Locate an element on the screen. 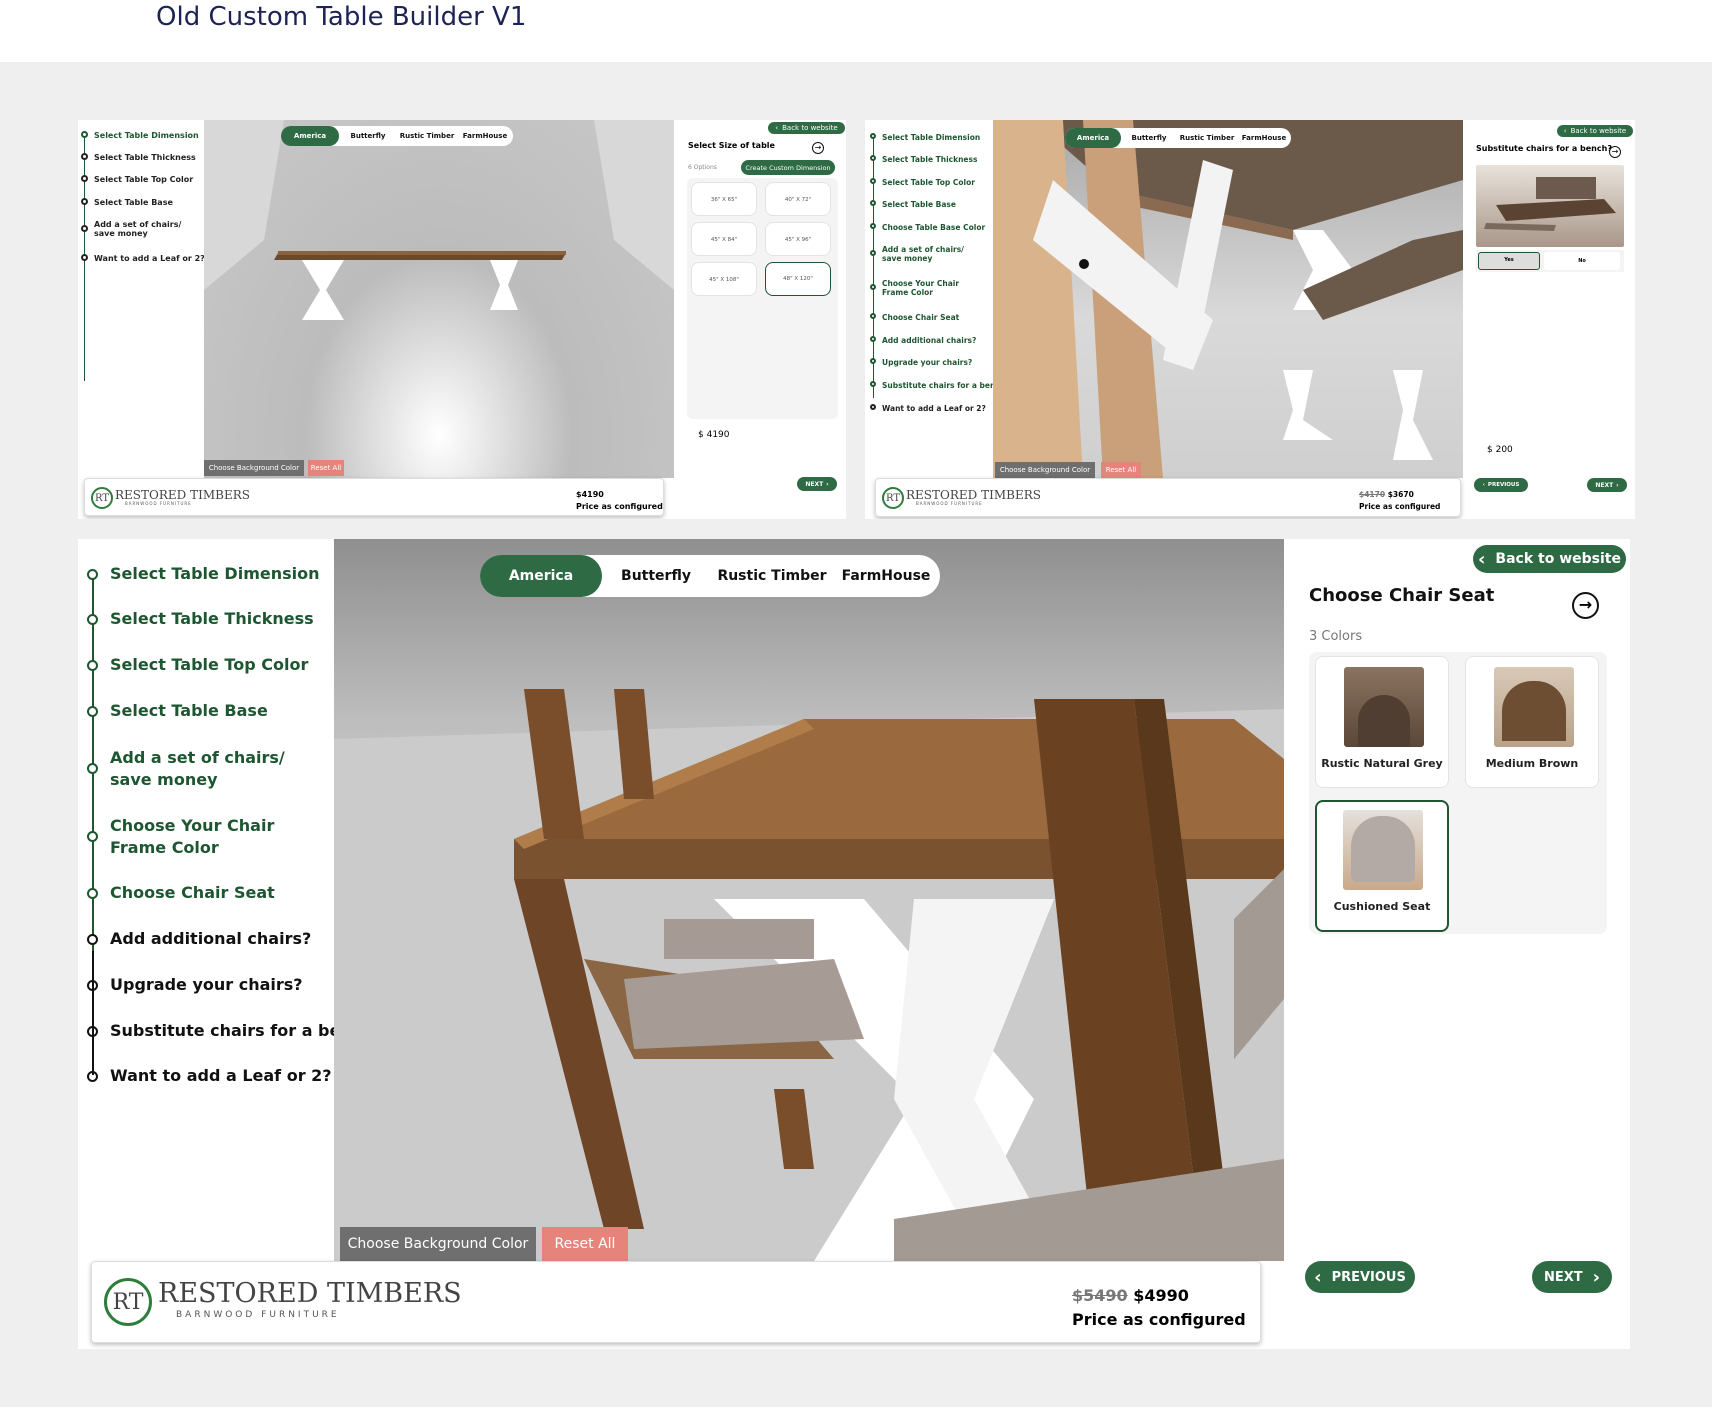  step-9: Upgrade your chairs? is located at coordinates (195, 984).